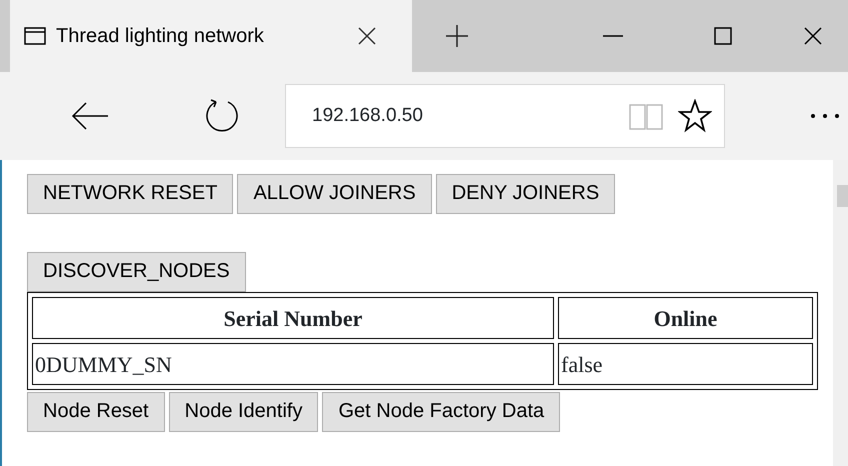 The height and width of the screenshot is (466, 848). I want to click on action-button: Node Reset, so click(96, 412).